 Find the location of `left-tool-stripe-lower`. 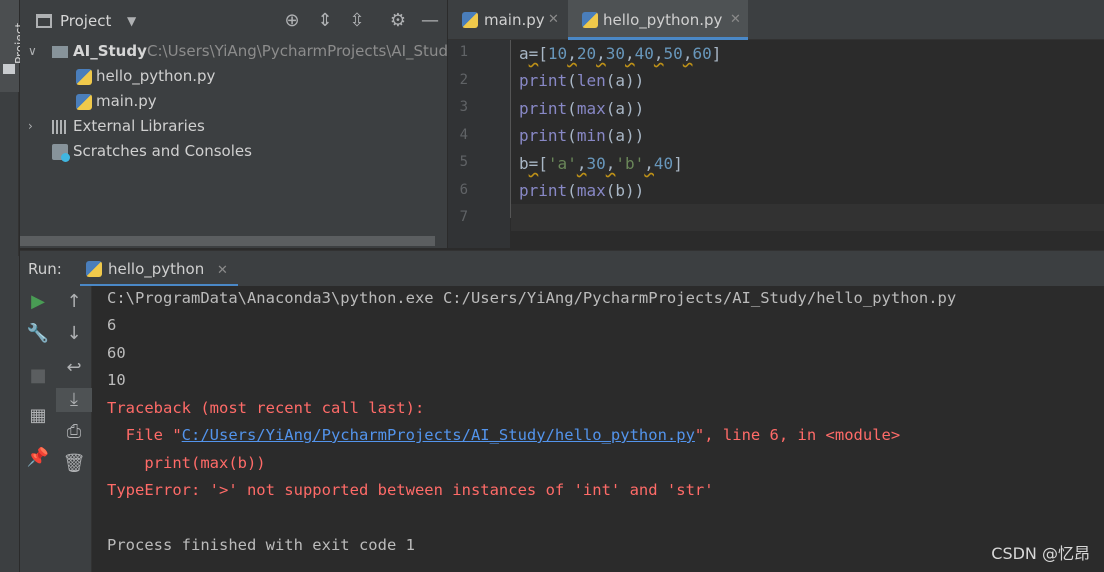

left-tool-stripe-lower is located at coordinates (9, 414).